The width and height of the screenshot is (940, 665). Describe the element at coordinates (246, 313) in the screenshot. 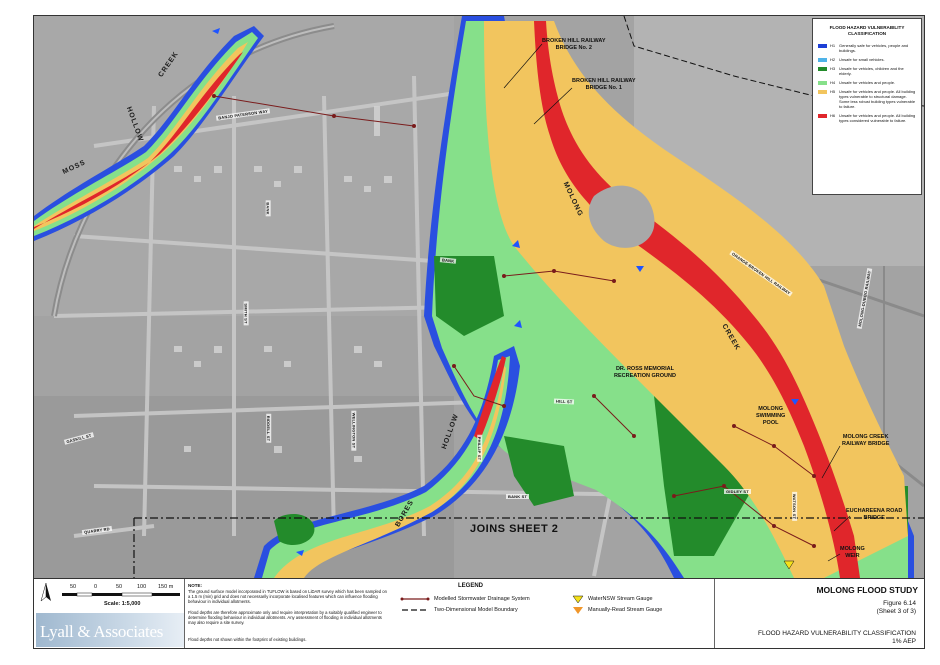

I see `label-smith-street: SMITH ST` at that location.